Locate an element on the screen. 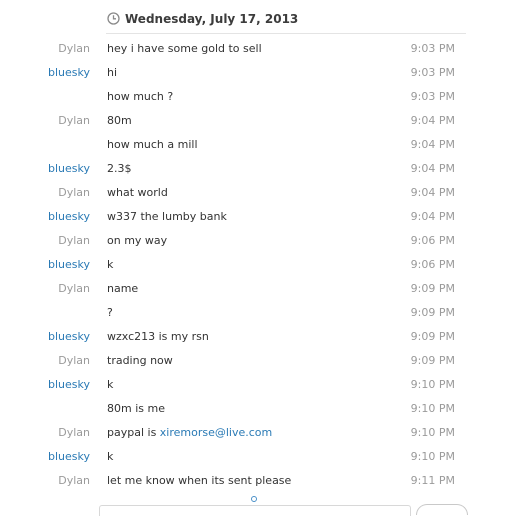 Image resolution: width=528 pixels, height=516 pixels. message-text-body: w337 the lumby bank is located at coordinates (167, 216).